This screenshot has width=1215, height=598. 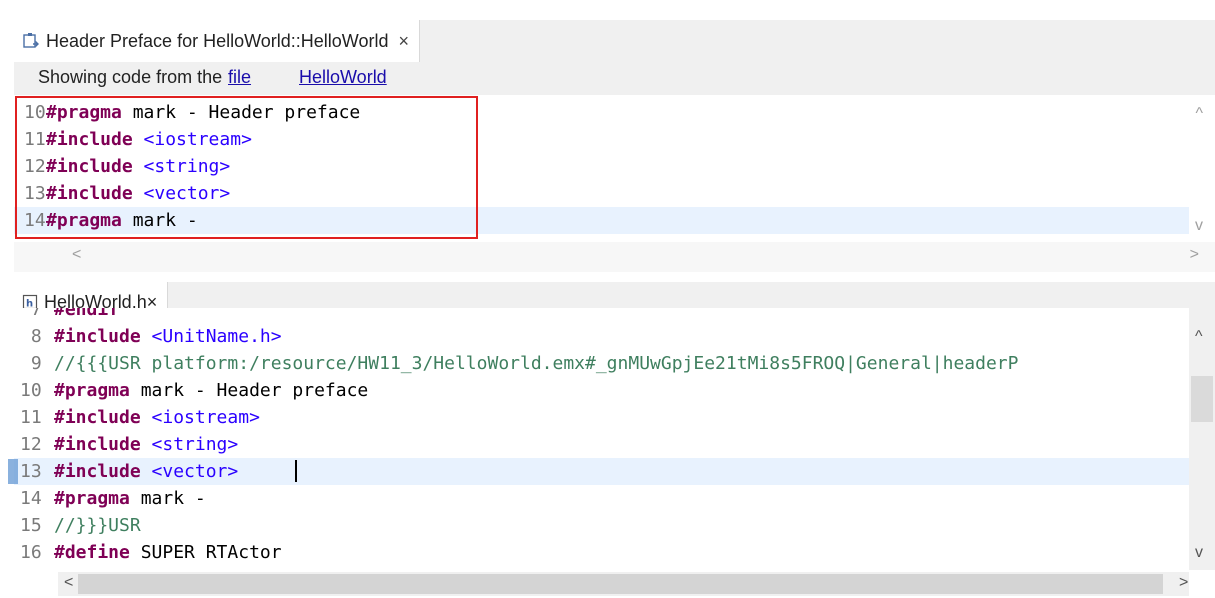 I want to click on code-text: #pragma mark -, so click(x=130, y=498).